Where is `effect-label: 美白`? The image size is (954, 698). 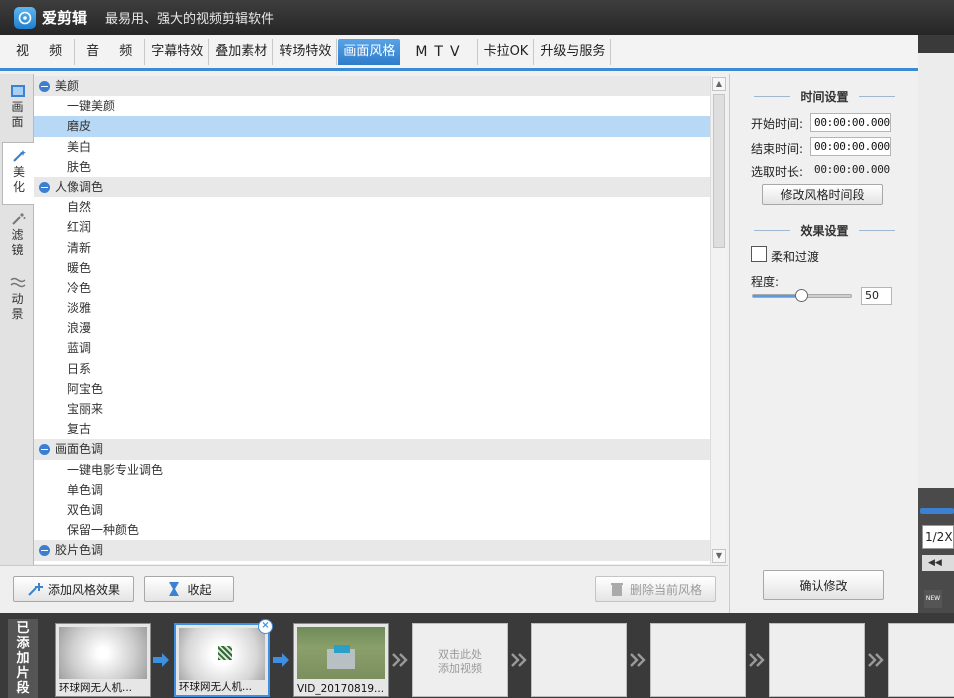 effect-label: 美白 is located at coordinates (79, 146).